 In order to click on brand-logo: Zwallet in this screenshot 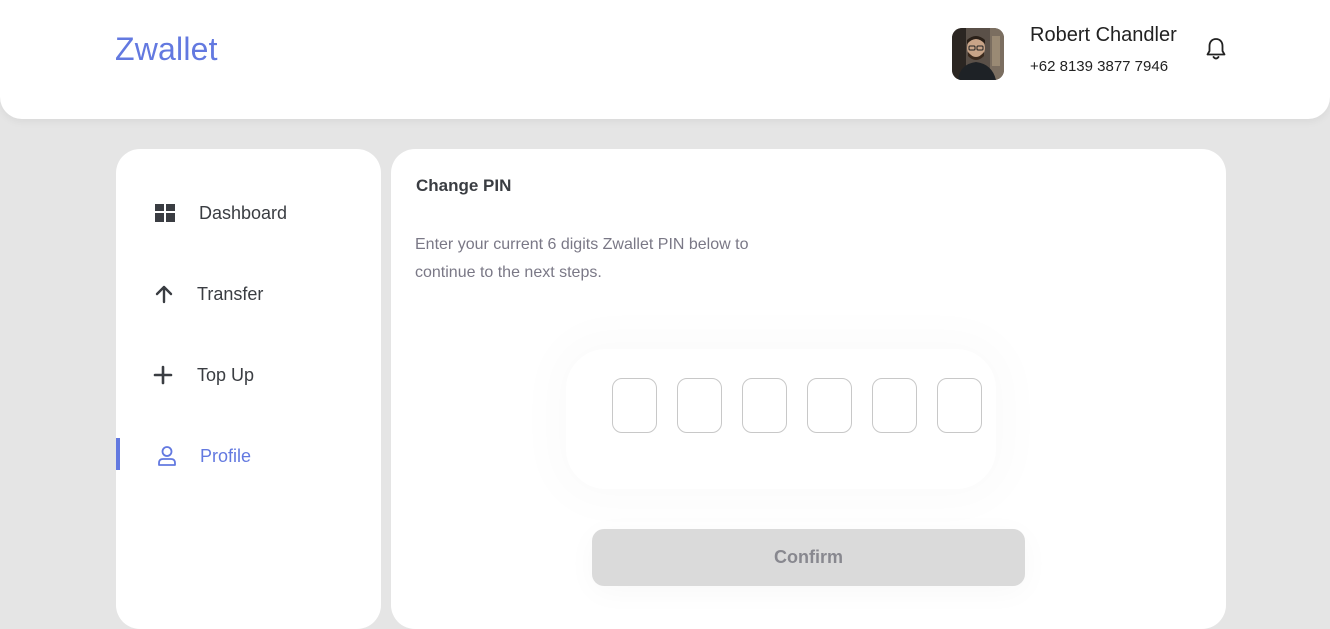, I will do `click(166, 49)`.